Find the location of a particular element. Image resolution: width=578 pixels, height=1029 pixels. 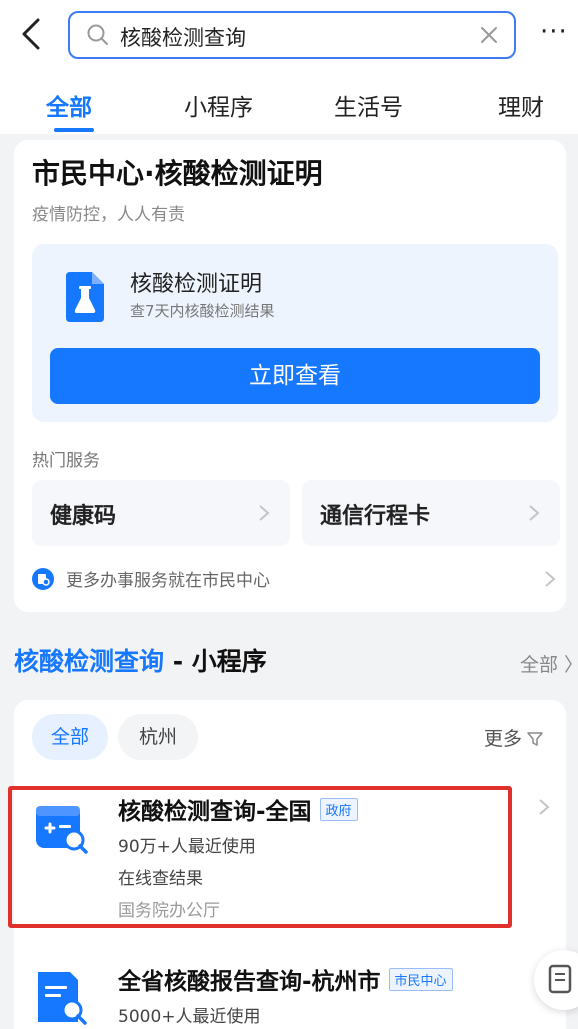

tab-all: 全部 is located at coordinates (69, 105).